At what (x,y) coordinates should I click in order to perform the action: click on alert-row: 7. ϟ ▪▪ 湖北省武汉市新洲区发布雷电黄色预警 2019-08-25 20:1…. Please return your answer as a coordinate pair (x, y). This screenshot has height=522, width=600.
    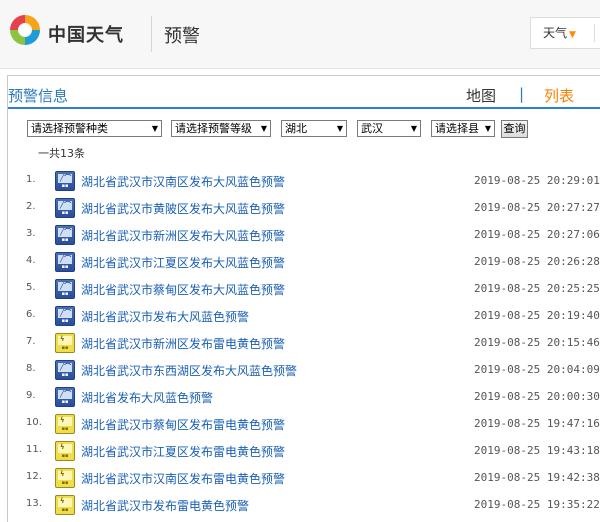
    Looking at the image, I should click on (300, 345).